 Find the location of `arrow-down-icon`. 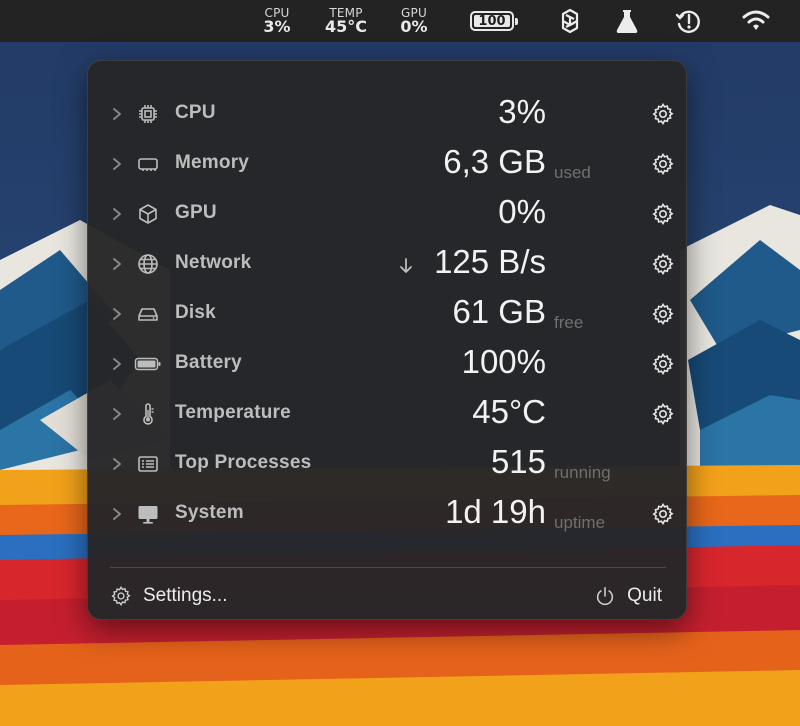

arrow-down-icon is located at coordinates (406, 265).